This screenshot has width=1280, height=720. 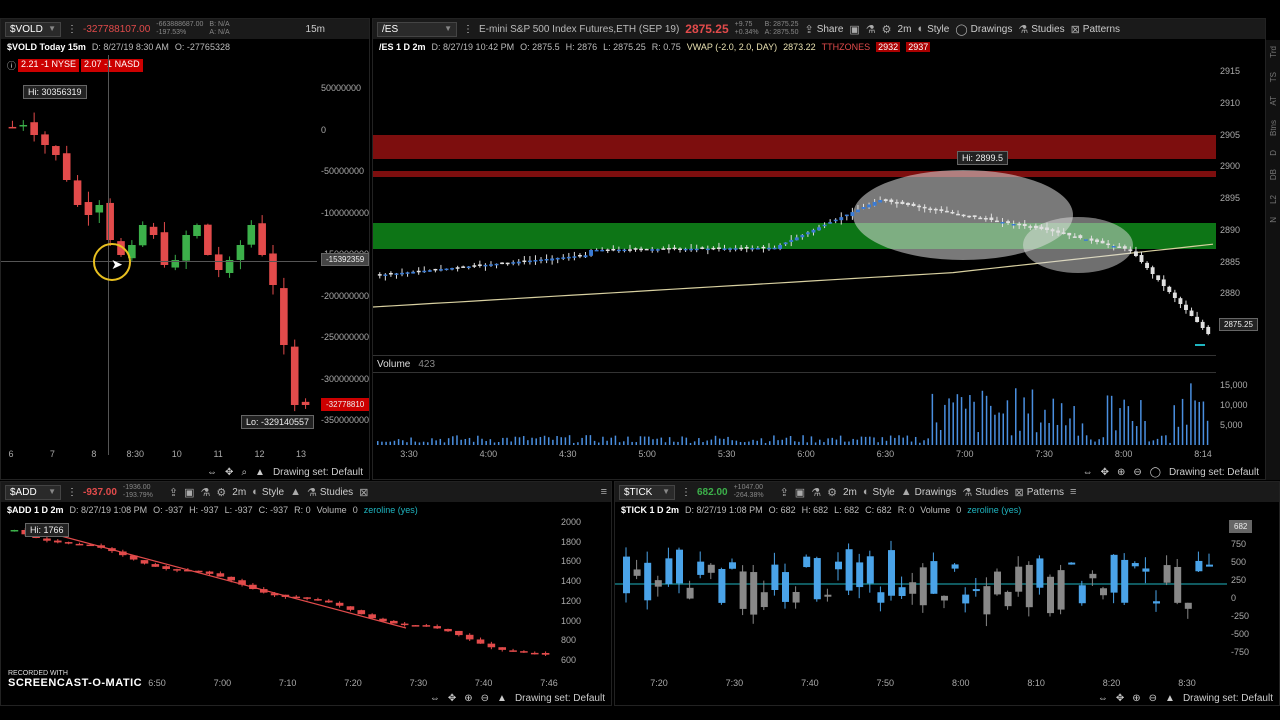 What do you see at coordinates (1048, 29) in the screenshot?
I see `studies-label: Studies` at bounding box center [1048, 29].